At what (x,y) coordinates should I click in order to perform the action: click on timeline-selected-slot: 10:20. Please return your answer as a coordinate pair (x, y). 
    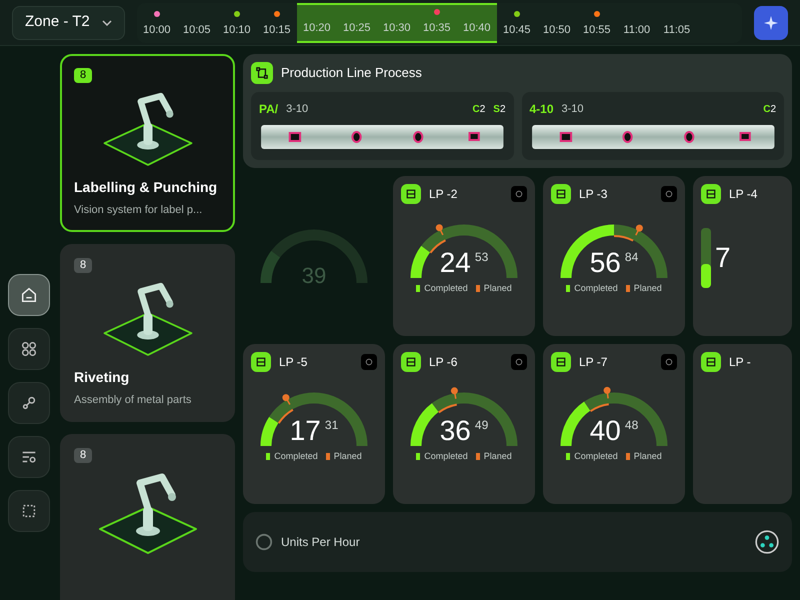
    Looking at the image, I should click on (316, 22).